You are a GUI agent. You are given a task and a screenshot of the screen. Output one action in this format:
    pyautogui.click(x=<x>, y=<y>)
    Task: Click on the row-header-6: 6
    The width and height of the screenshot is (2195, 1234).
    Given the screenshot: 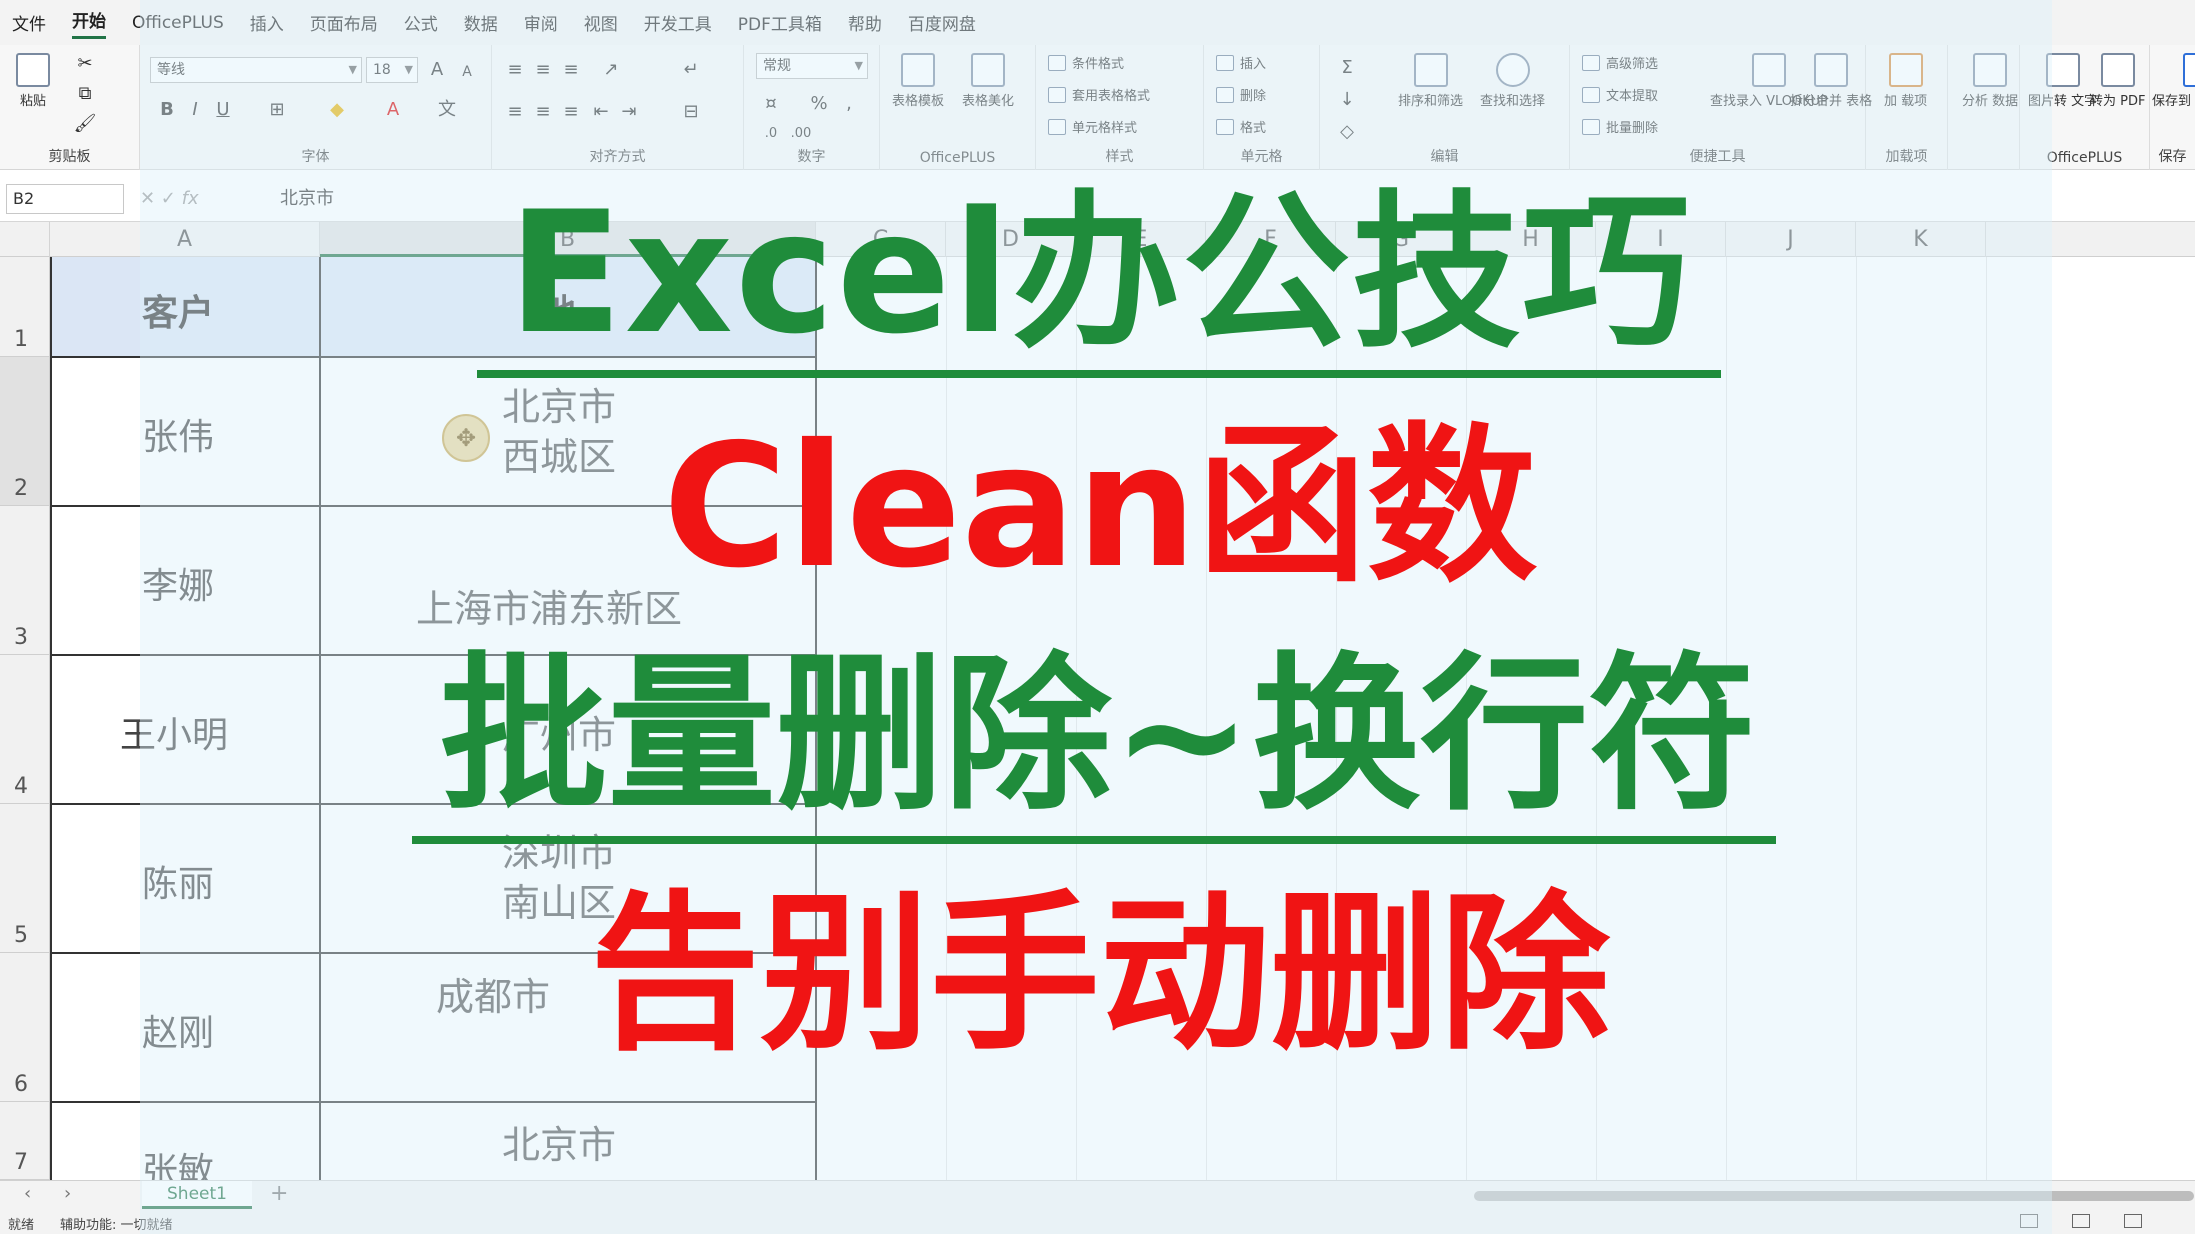 What is the action you would take?
    pyautogui.click(x=25, y=1027)
    